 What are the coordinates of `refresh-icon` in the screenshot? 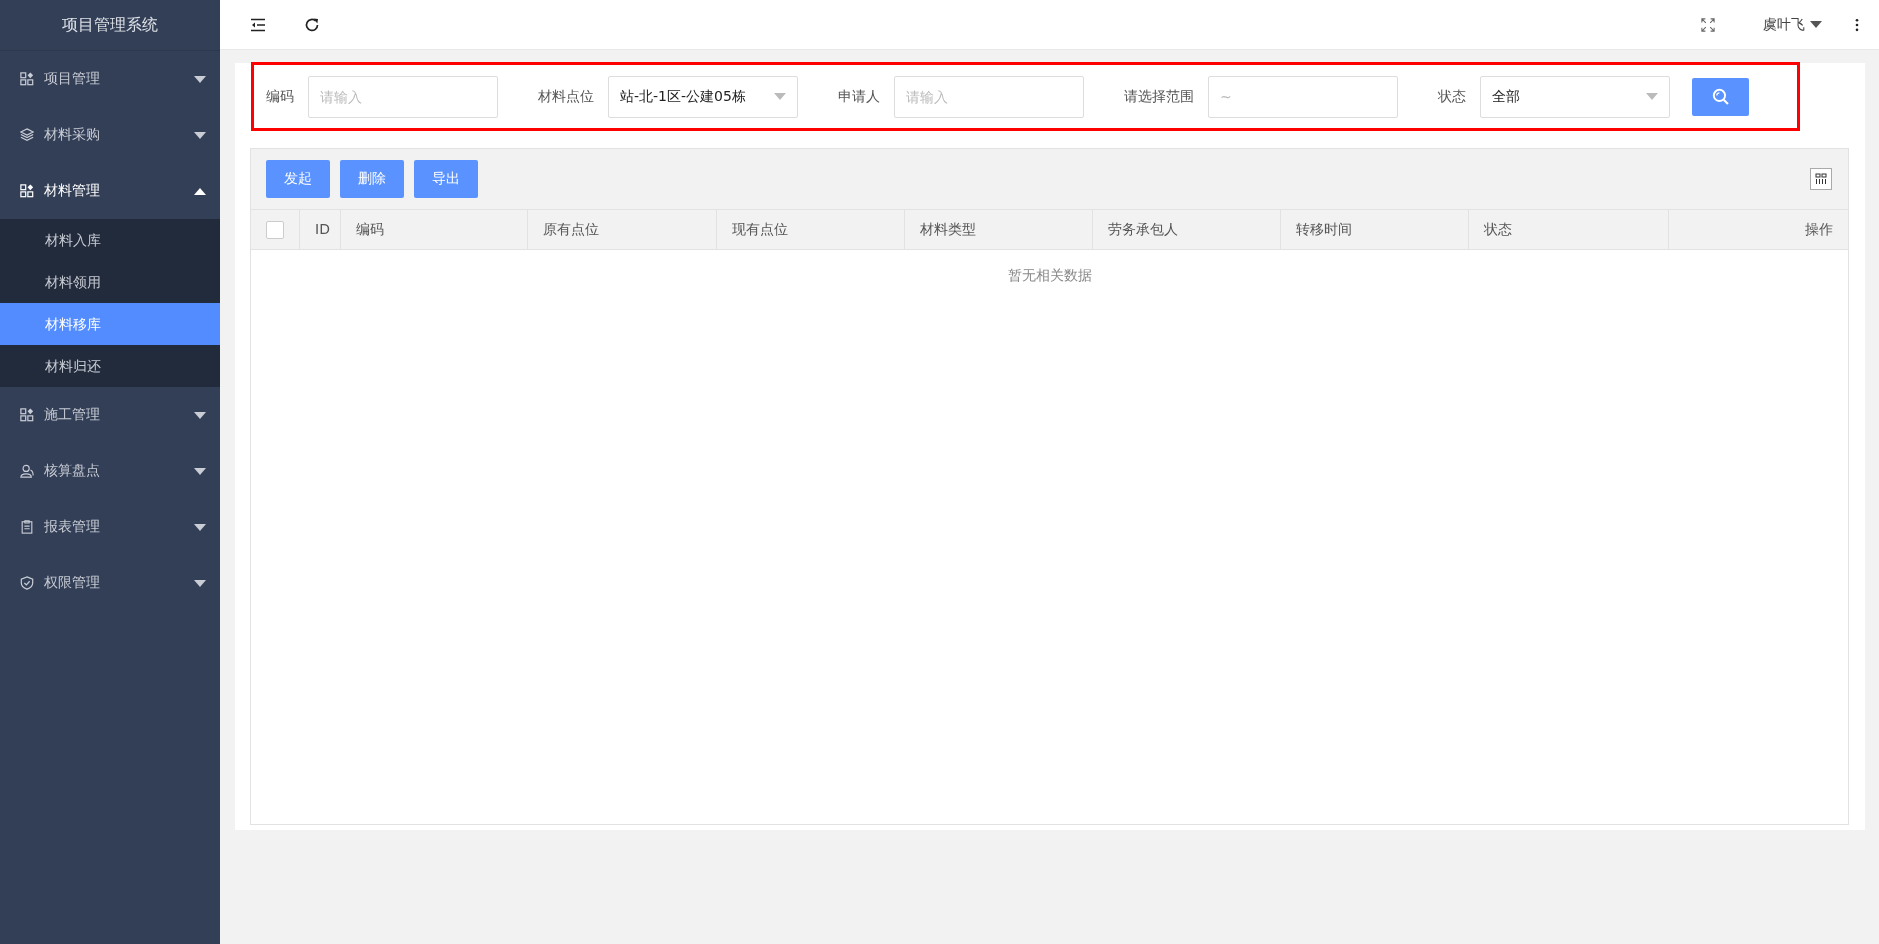 It's located at (312, 24).